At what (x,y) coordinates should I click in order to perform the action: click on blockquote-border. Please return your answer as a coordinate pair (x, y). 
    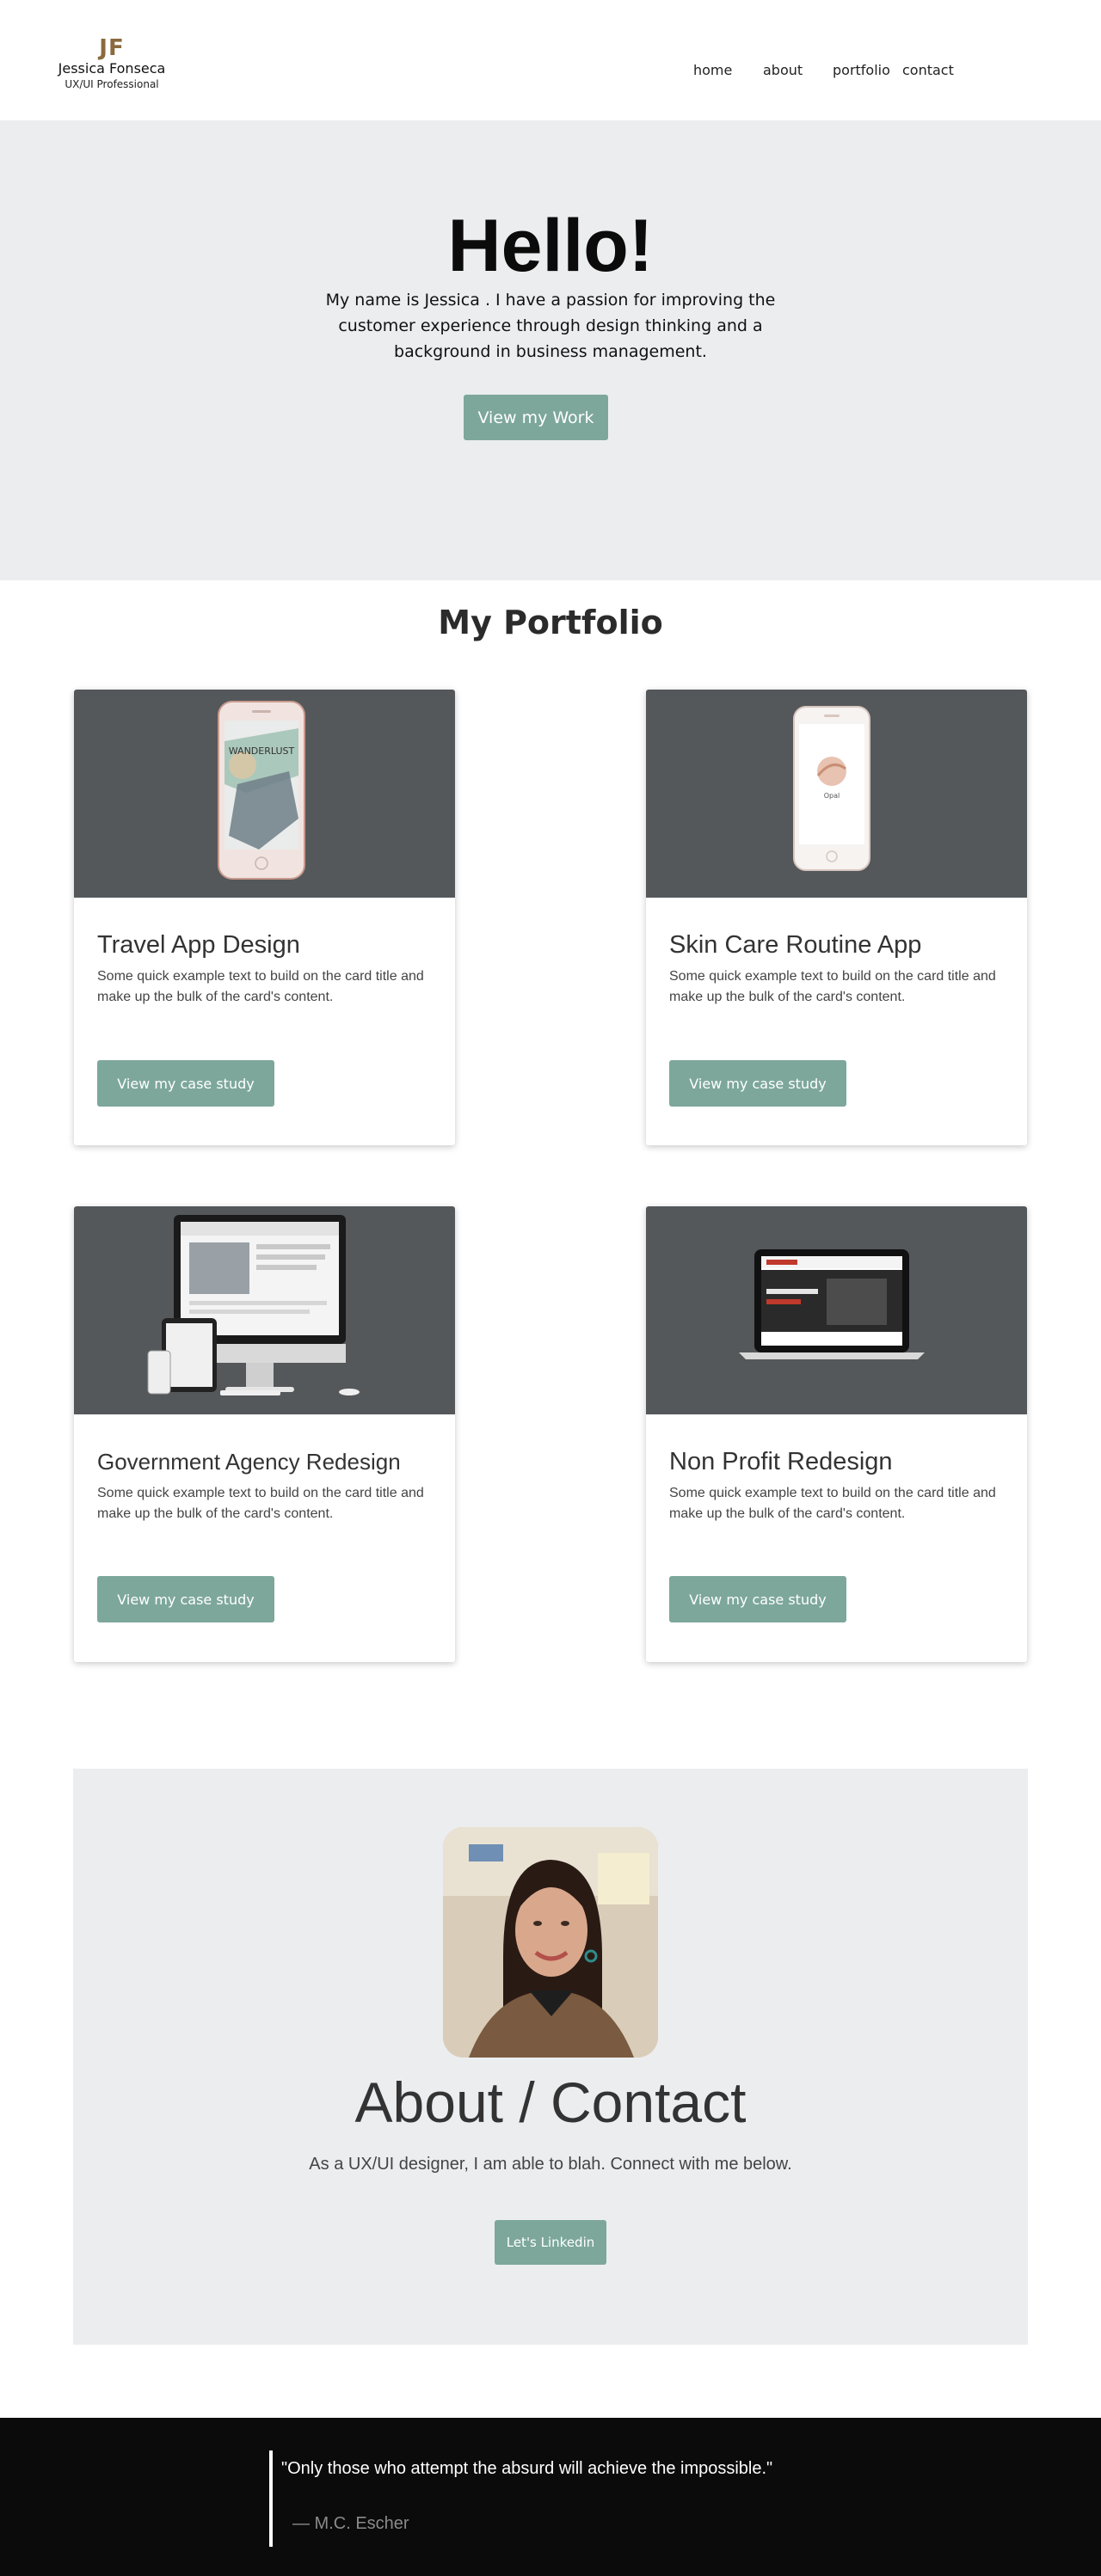
    Looking at the image, I should click on (271, 2499).